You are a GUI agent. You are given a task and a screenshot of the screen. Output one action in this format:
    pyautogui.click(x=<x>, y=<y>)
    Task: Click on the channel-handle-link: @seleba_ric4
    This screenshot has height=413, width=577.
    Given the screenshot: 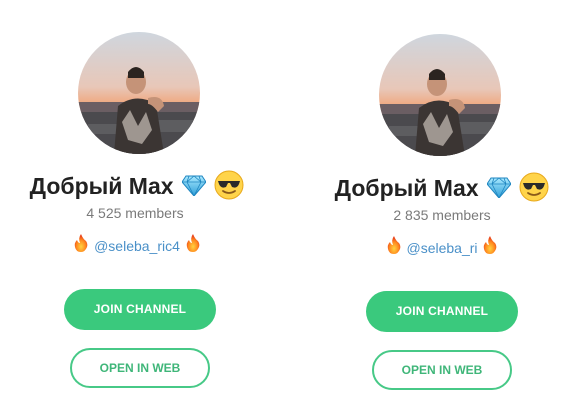 What is the action you would take?
    pyautogui.click(x=137, y=246)
    